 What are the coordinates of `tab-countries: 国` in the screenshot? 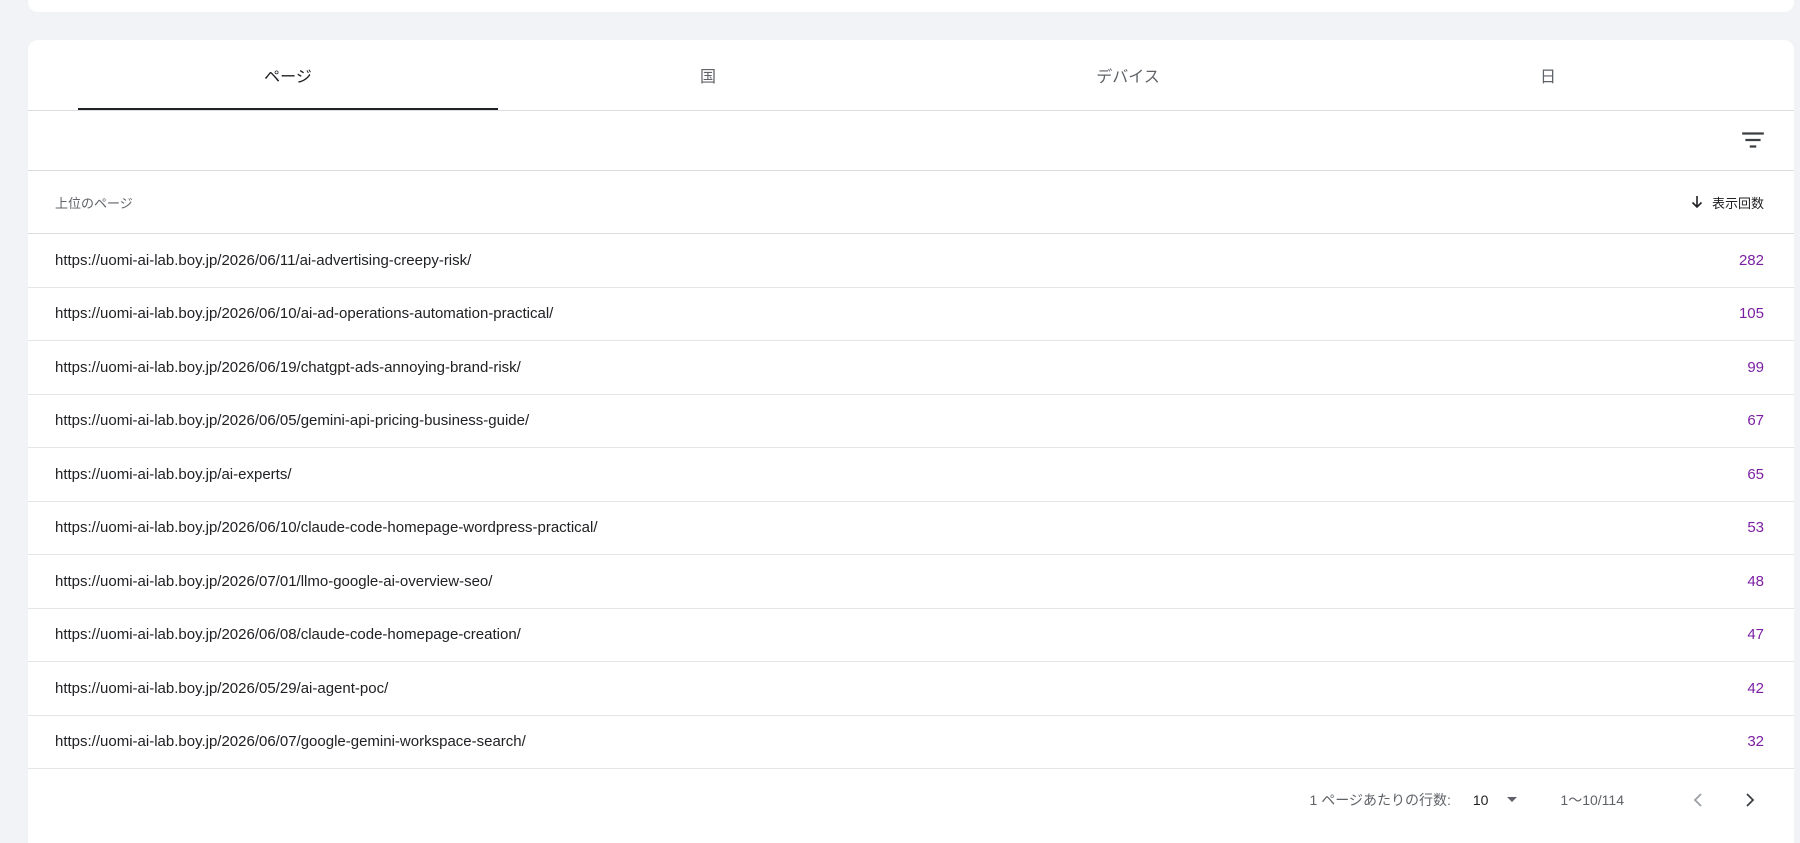 It's located at (708, 75).